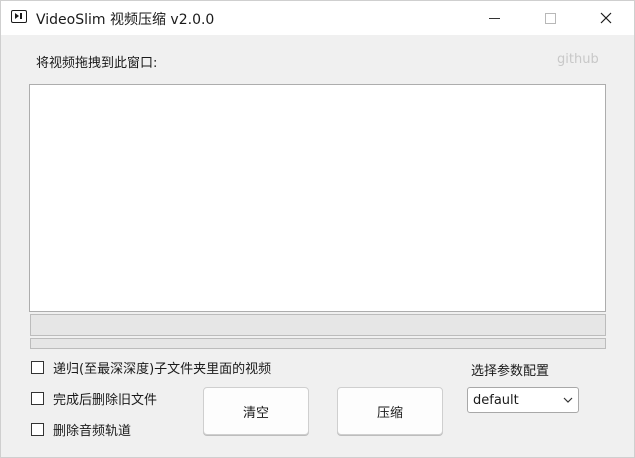 The height and width of the screenshot is (458, 635). I want to click on recursive-subfolders-checkbox, so click(37, 367).